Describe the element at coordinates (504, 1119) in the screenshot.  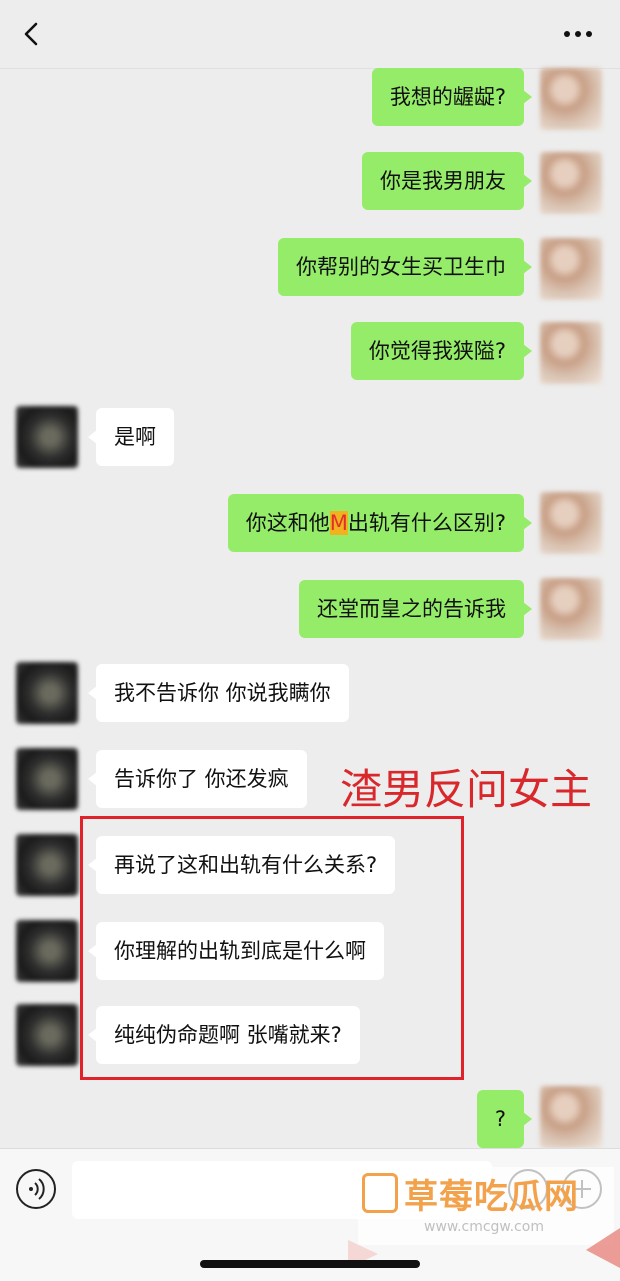
I see `message-bubble: ?` at that location.